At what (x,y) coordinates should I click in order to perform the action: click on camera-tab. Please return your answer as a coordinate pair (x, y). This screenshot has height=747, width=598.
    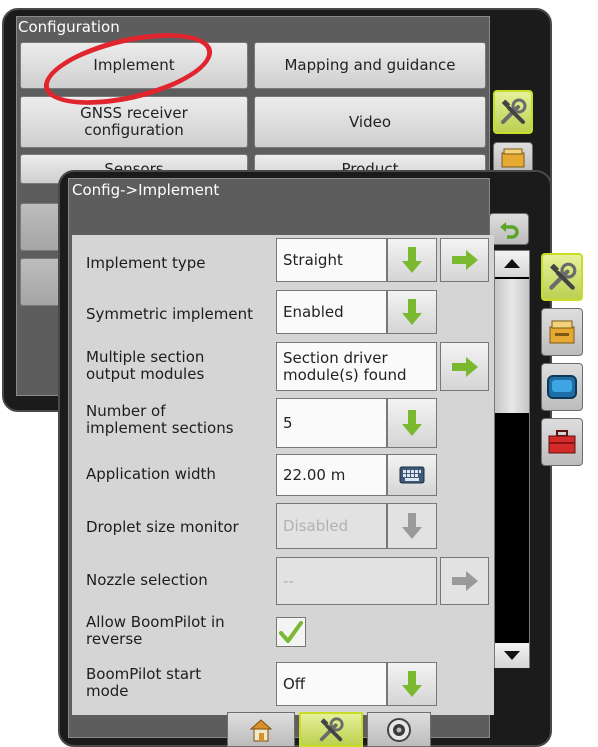
    Looking at the image, I should click on (399, 729).